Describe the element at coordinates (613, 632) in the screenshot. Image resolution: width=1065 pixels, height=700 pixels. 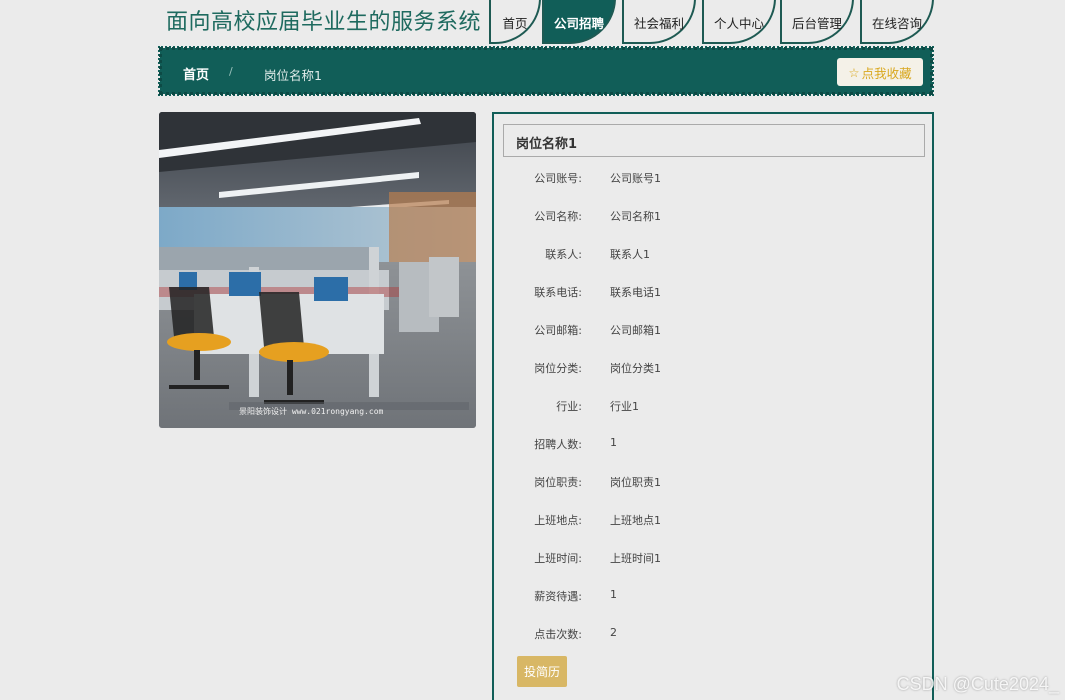
I see `detail-value: 2` at that location.